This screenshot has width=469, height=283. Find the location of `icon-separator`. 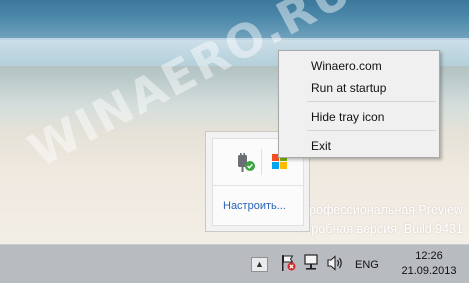

icon-separator is located at coordinates (261, 162).